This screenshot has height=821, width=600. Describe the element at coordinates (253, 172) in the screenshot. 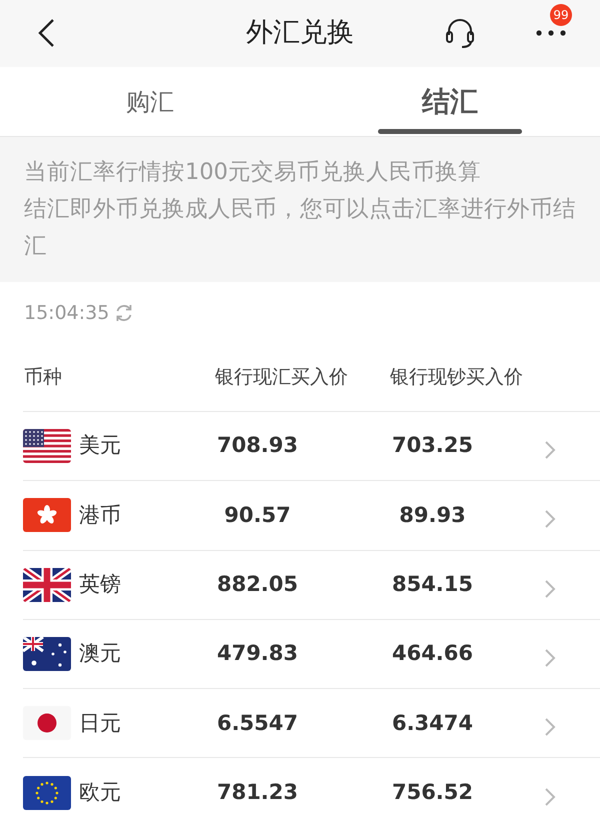

I see `notice-text: 当前汇率行情按100元交易币兑换人民币换算` at that location.